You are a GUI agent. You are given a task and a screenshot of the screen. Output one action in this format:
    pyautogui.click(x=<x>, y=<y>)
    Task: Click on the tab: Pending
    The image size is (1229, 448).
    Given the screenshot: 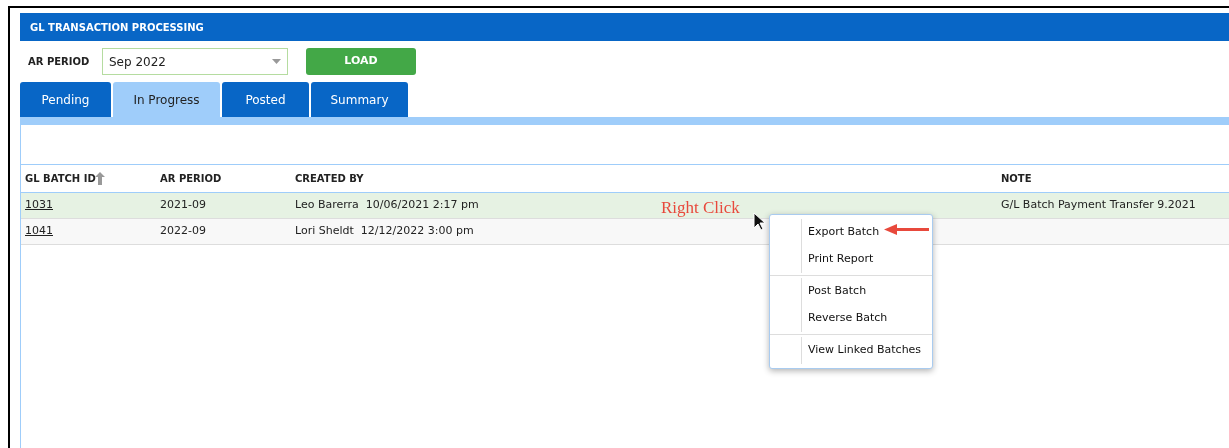 What is the action you would take?
    pyautogui.click(x=65, y=99)
    